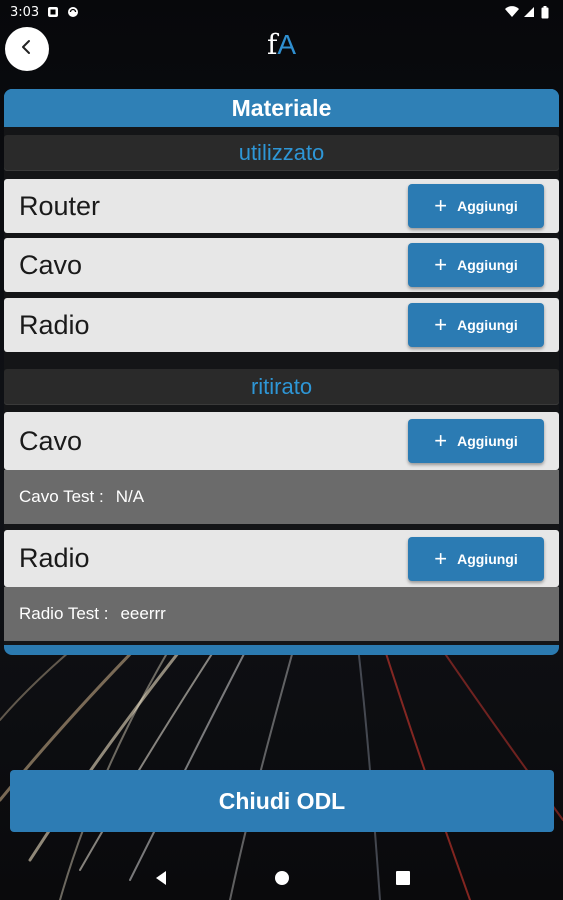 The width and height of the screenshot is (563, 900). Describe the element at coordinates (64, 613) in the screenshot. I see `detail-label: Radio Test :` at that location.